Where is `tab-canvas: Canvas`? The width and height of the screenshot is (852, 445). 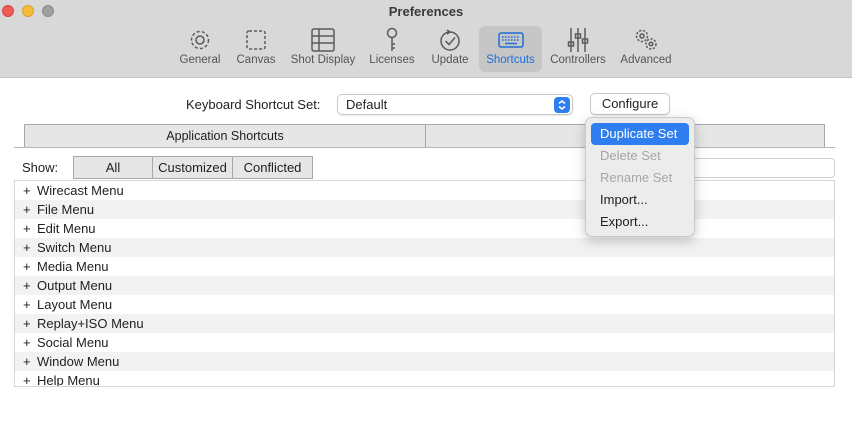
tab-canvas: Canvas is located at coordinates (256, 48).